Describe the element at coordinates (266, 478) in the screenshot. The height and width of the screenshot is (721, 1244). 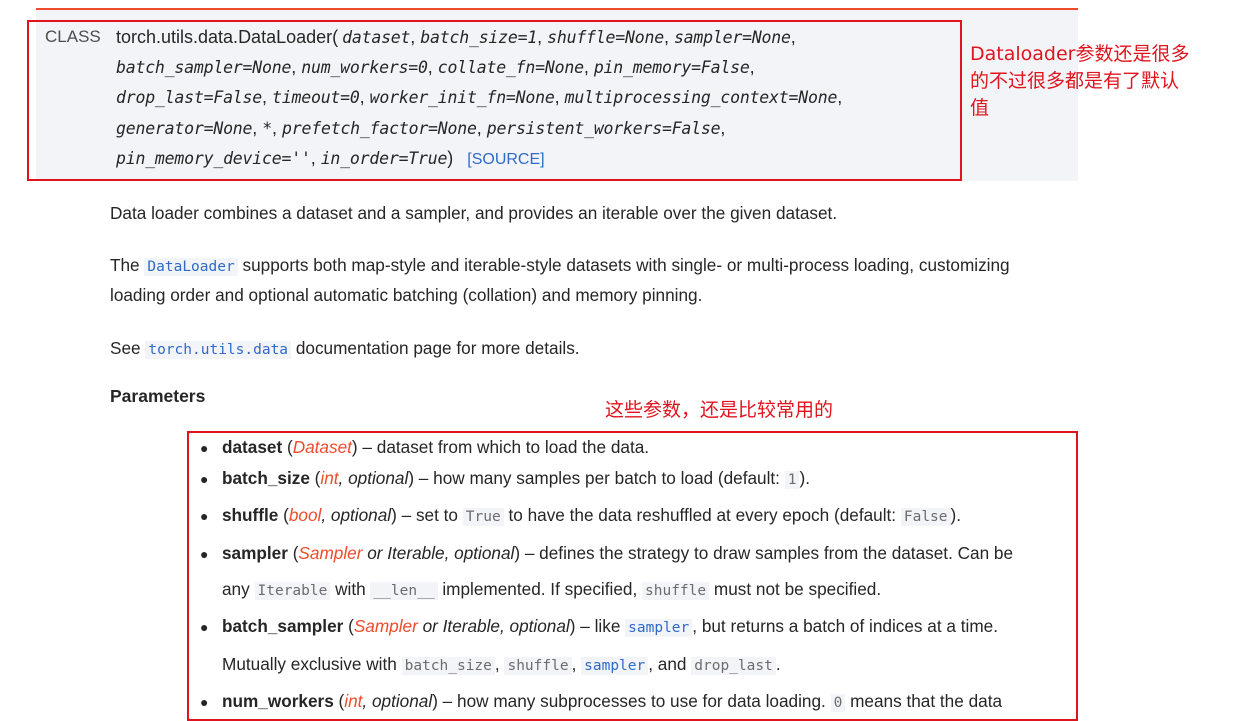
I see `param-name: batch_size` at that location.